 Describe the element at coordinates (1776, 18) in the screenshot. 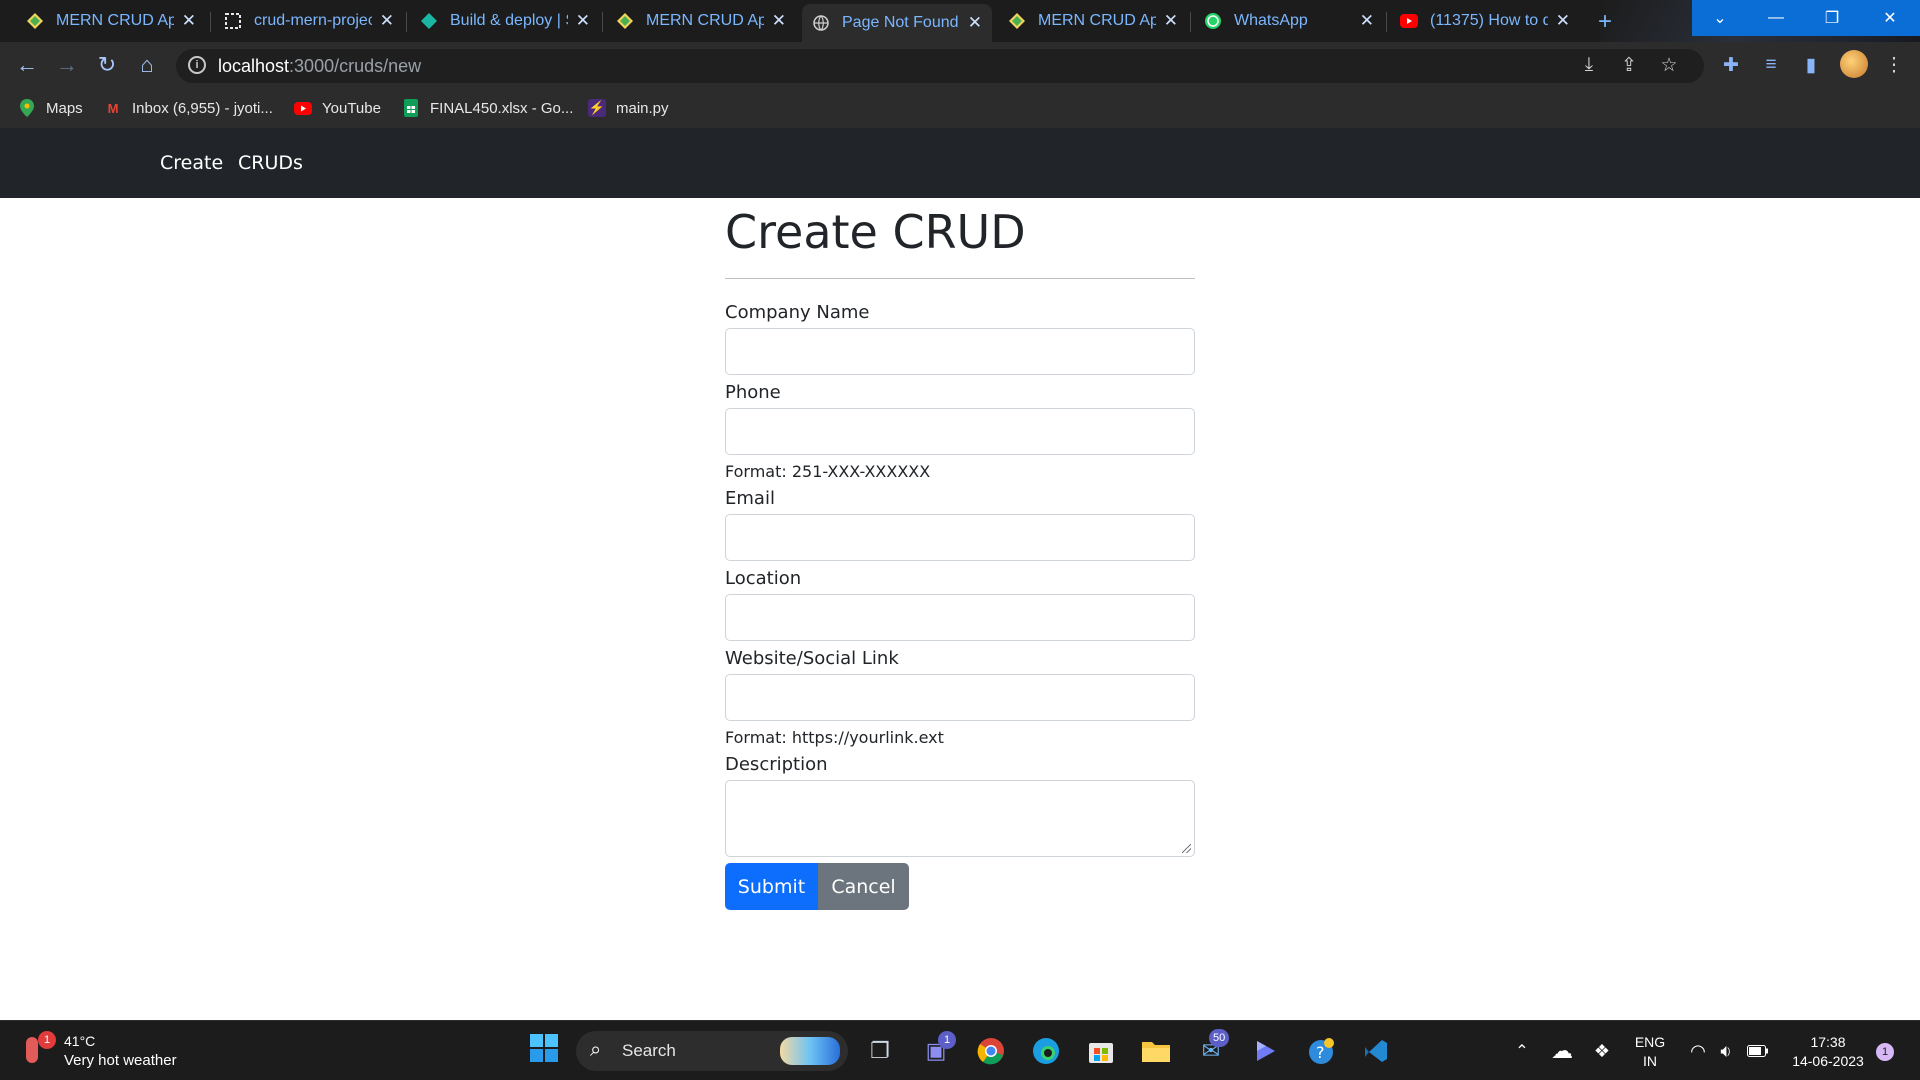

I see `minimize-button: —` at that location.